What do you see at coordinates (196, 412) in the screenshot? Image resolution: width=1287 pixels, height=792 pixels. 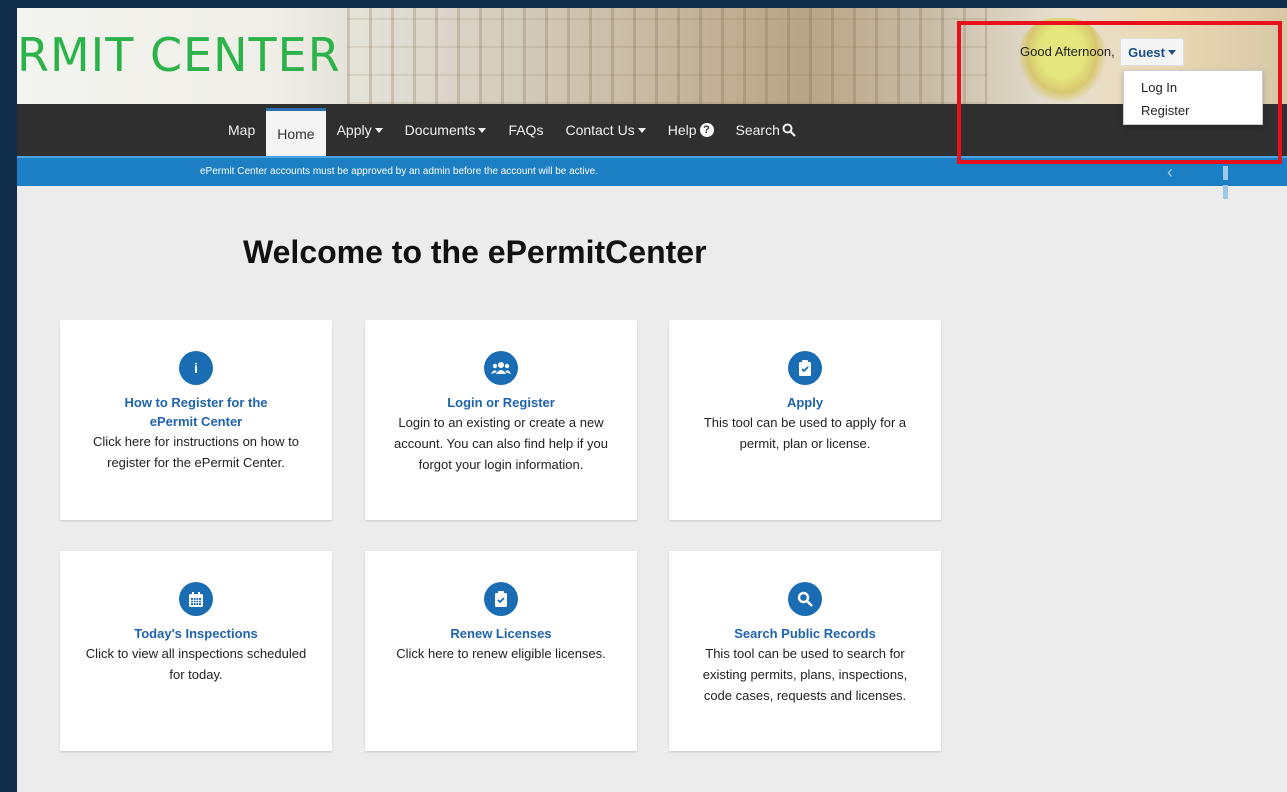 I see `card-title: How to Register for the ePermit Center` at bounding box center [196, 412].